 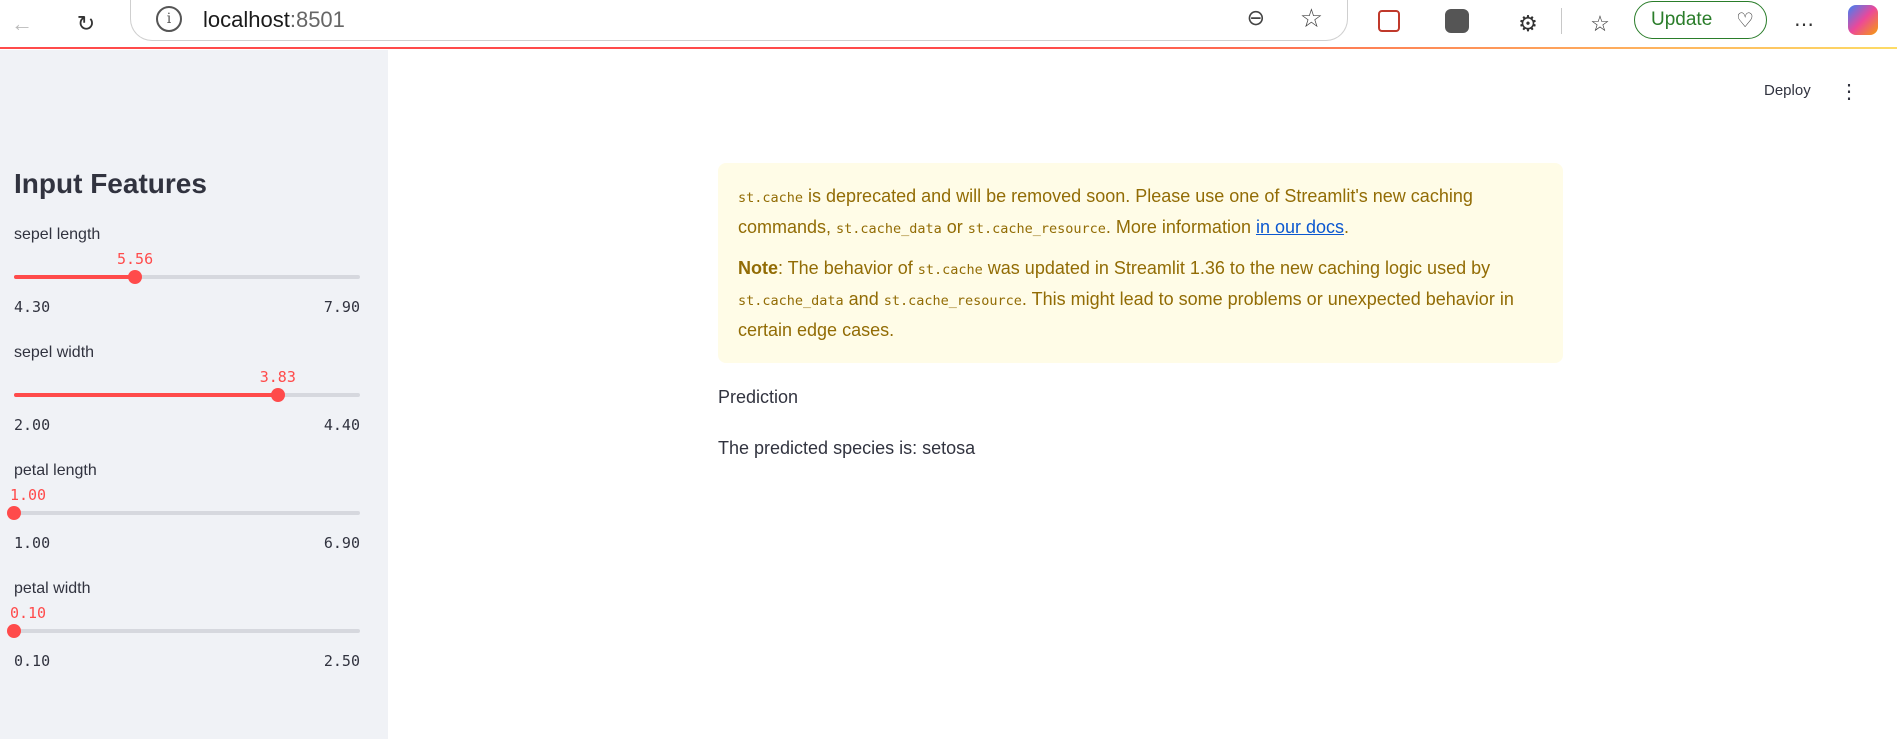 I want to click on warning-text: : The behavior of, so click(x=848, y=268).